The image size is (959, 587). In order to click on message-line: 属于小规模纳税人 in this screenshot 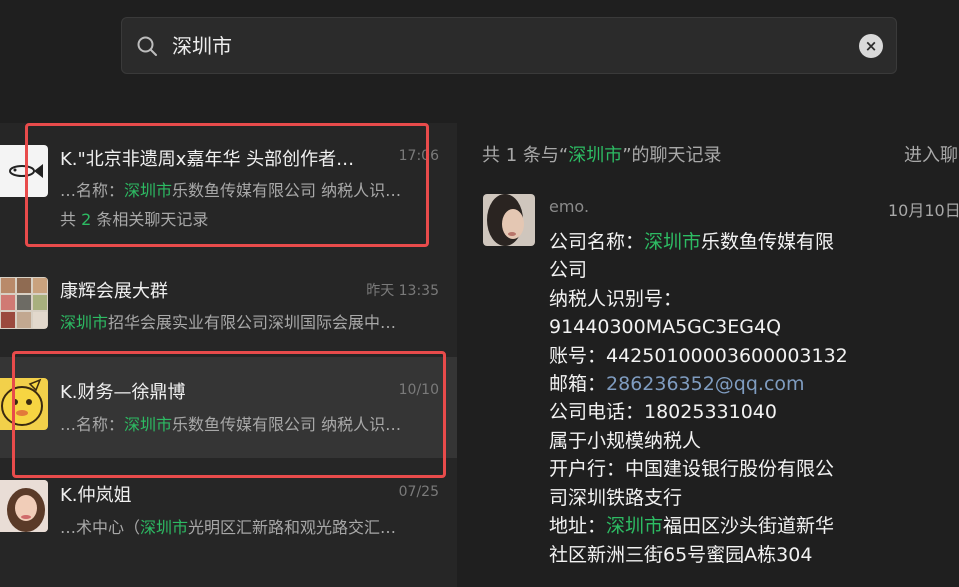, I will do `click(625, 441)`.